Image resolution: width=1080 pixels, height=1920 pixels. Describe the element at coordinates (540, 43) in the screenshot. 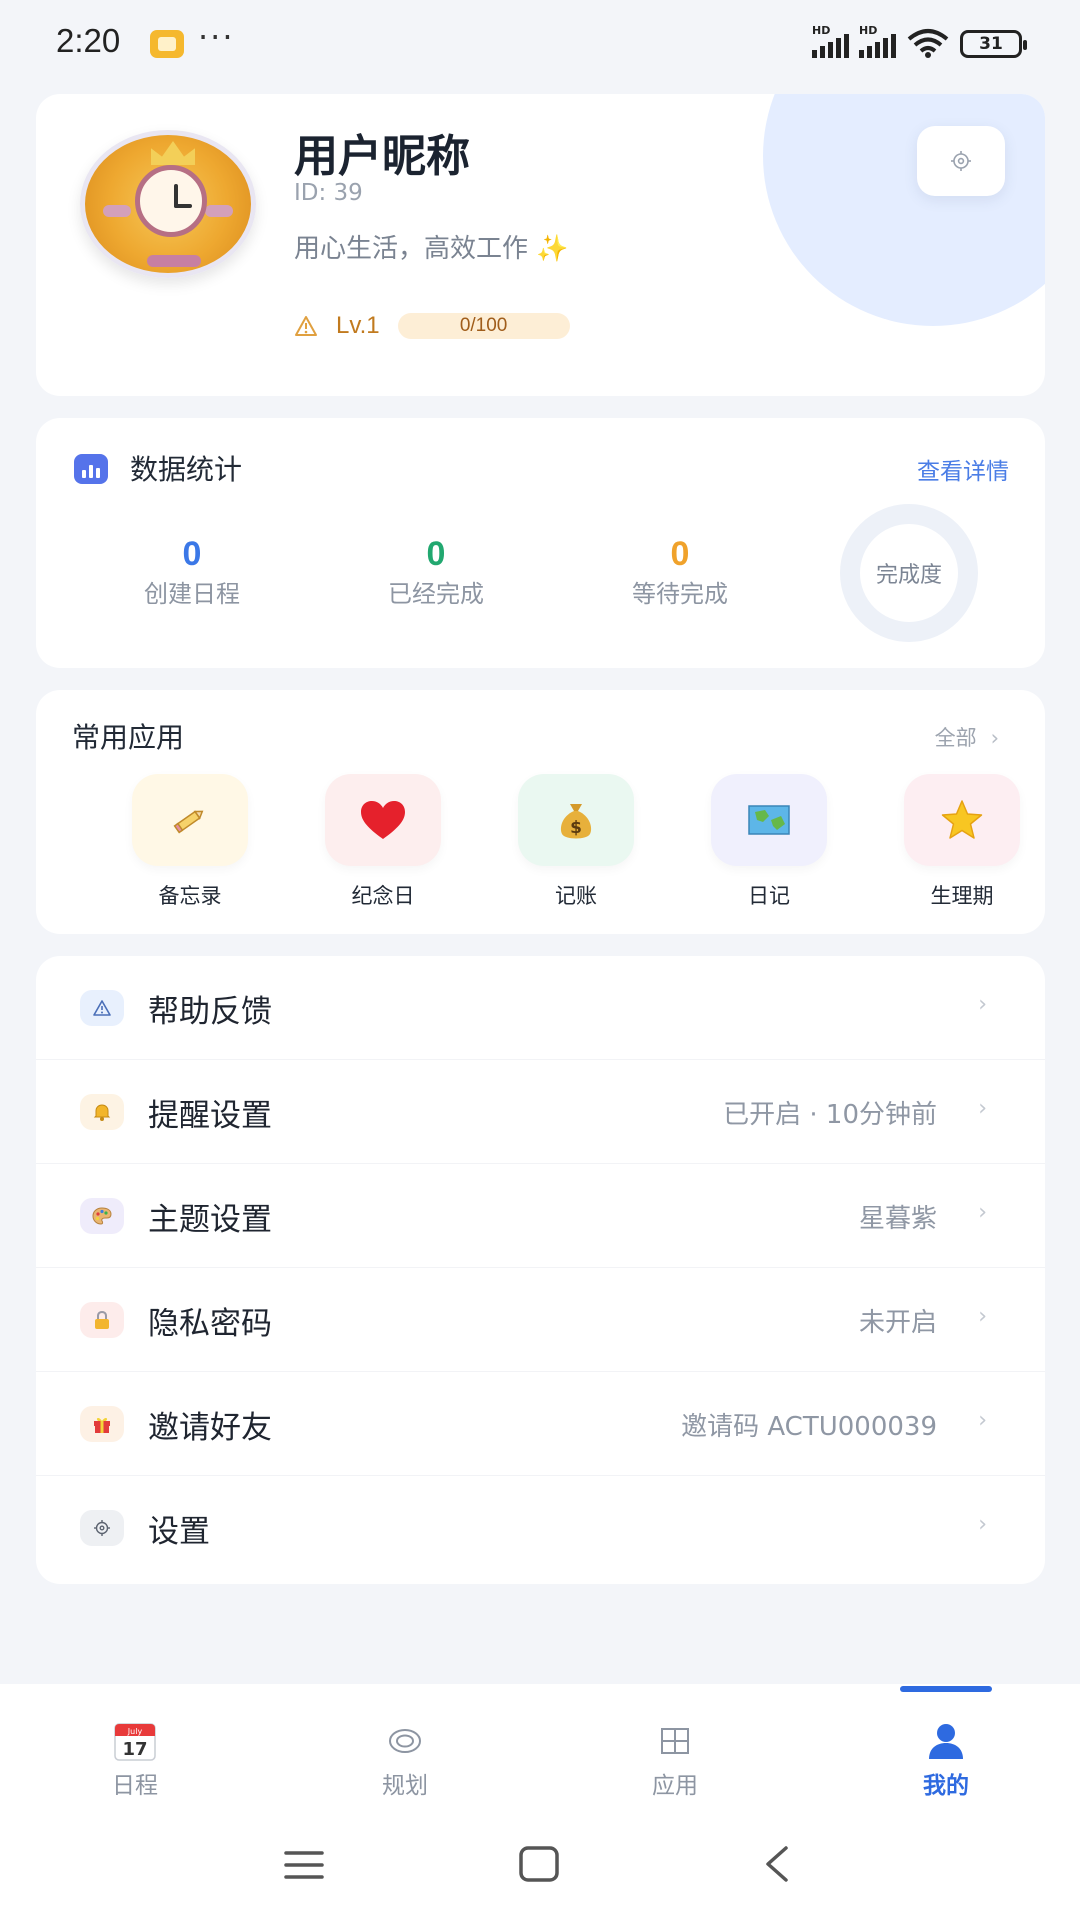

I see `status-bar: 2:20 ··· HD HD 31` at that location.